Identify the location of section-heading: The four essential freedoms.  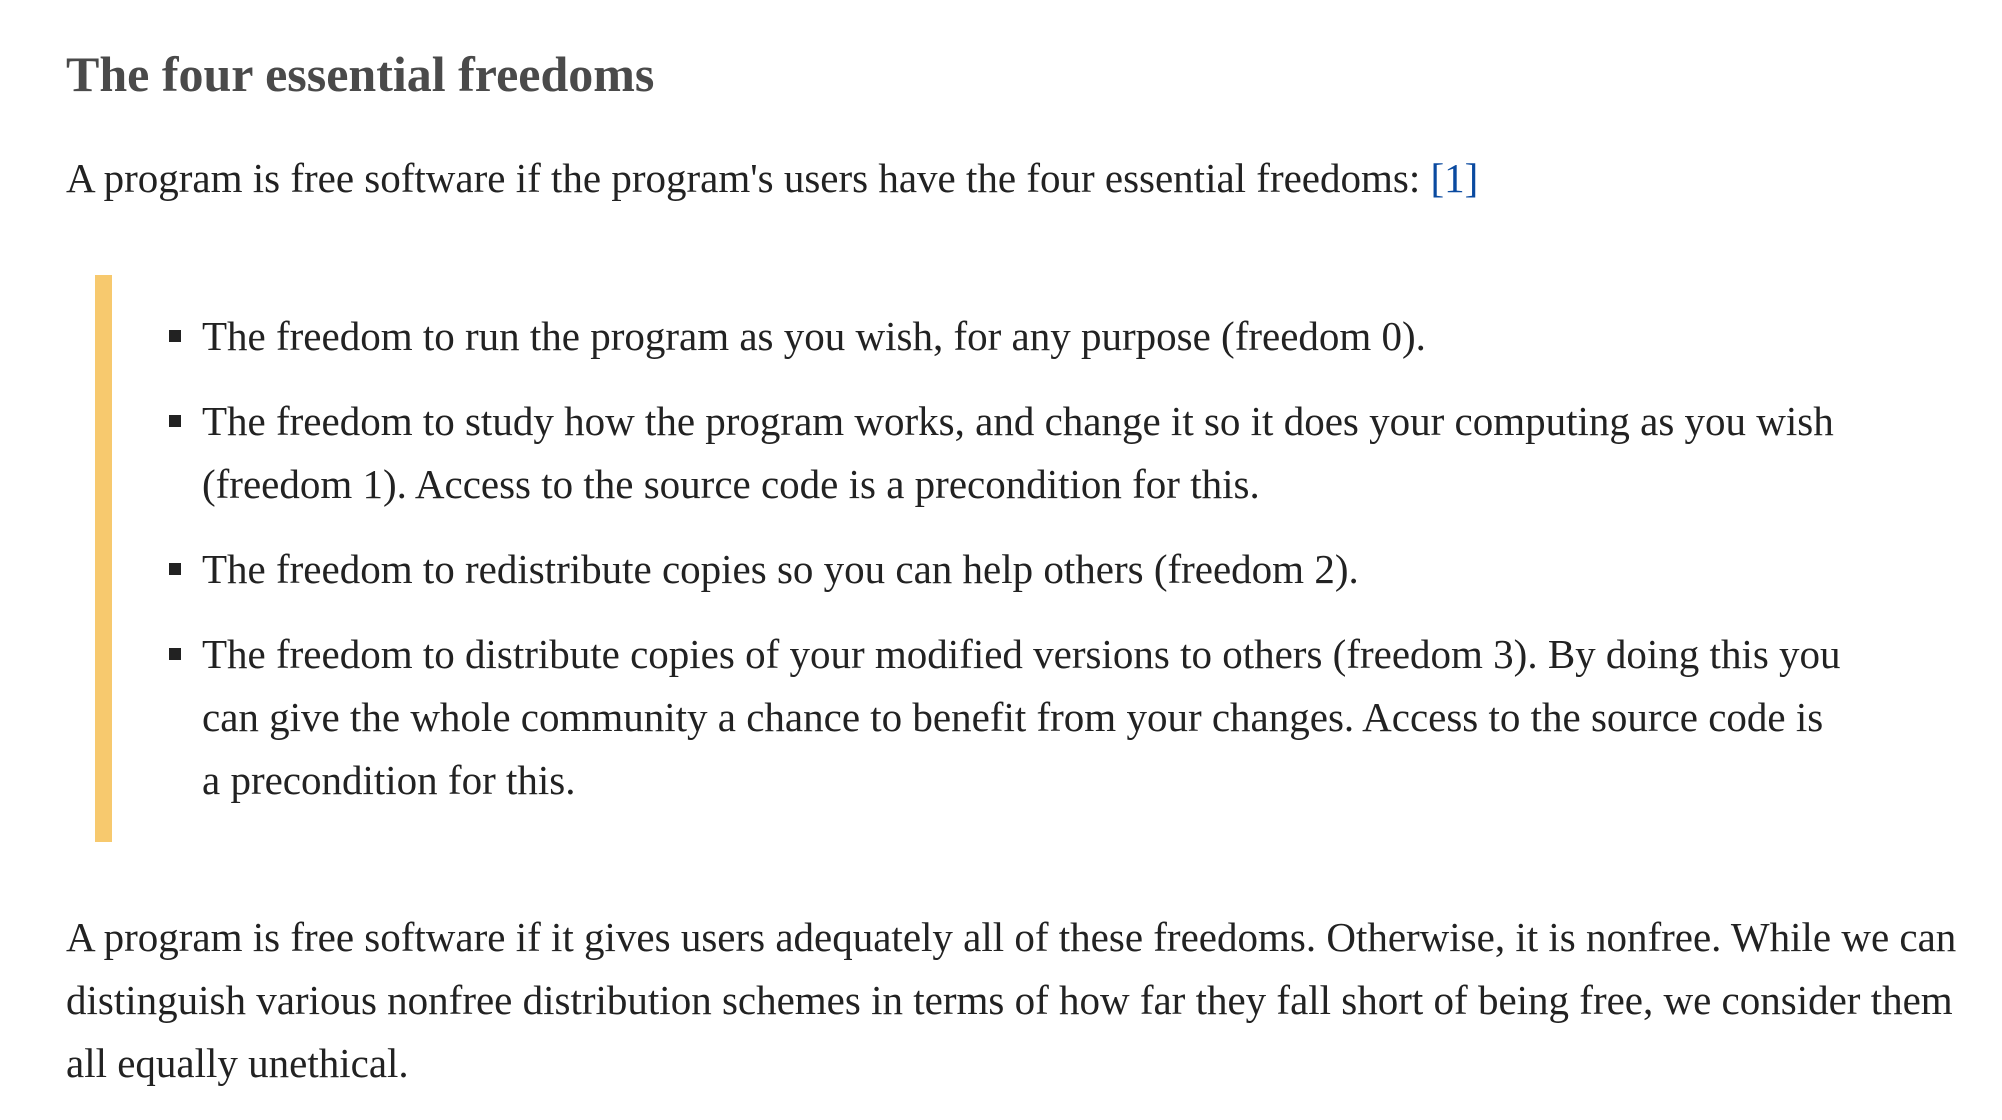
(360, 74).